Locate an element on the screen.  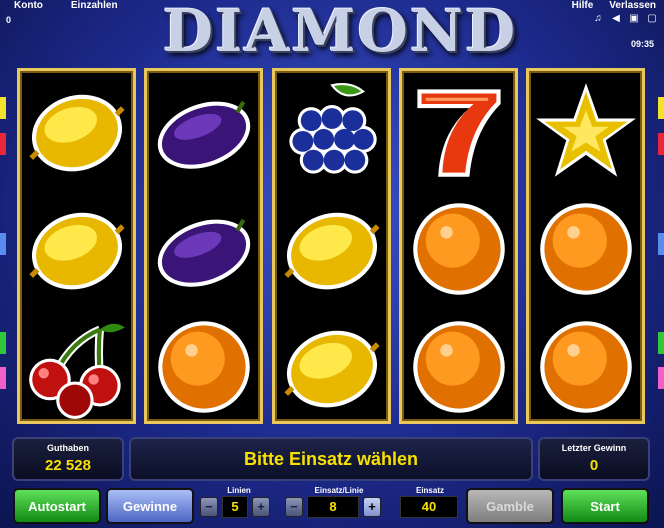
reel-1-symbol-1-lemon-icon is located at coordinates (76, 131).